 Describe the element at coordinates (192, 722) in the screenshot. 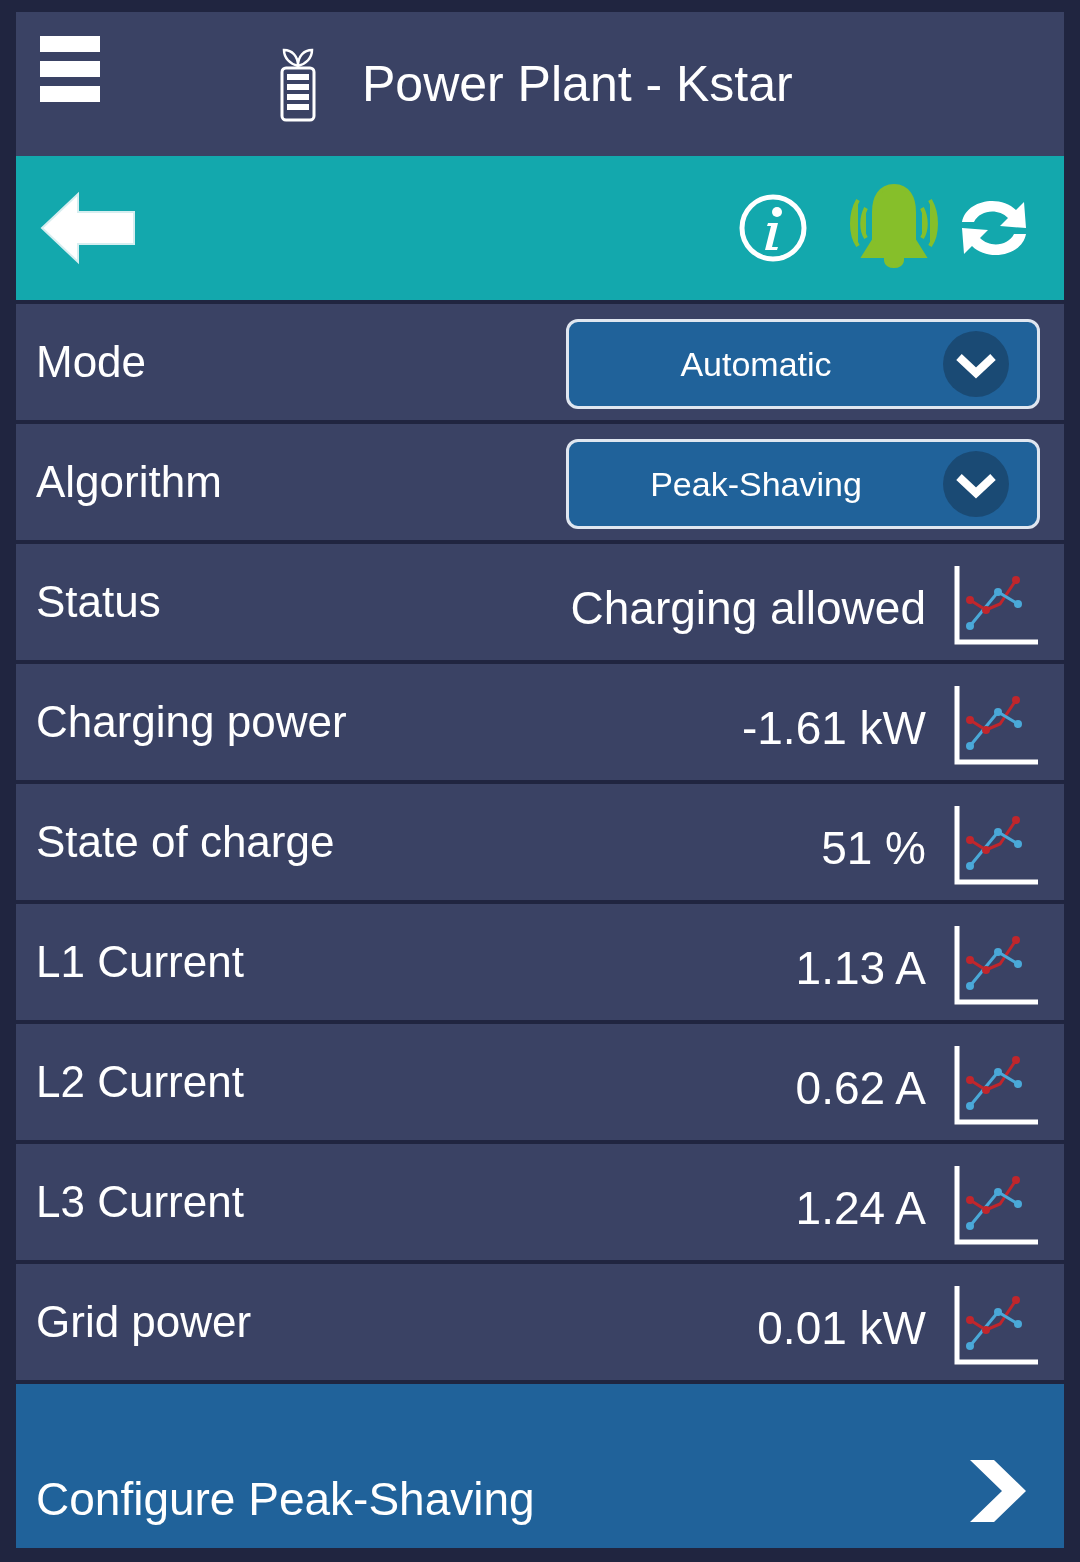

I see `row-label: Charging power` at that location.